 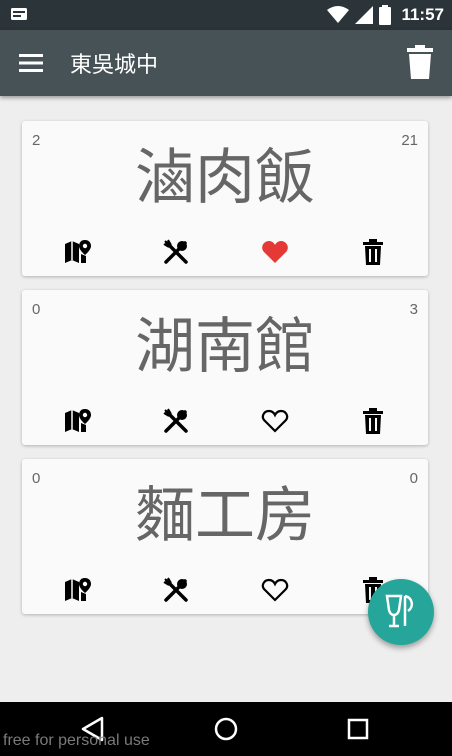 What do you see at coordinates (19, 14) in the screenshot?
I see `notification-icon` at bounding box center [19, 14].